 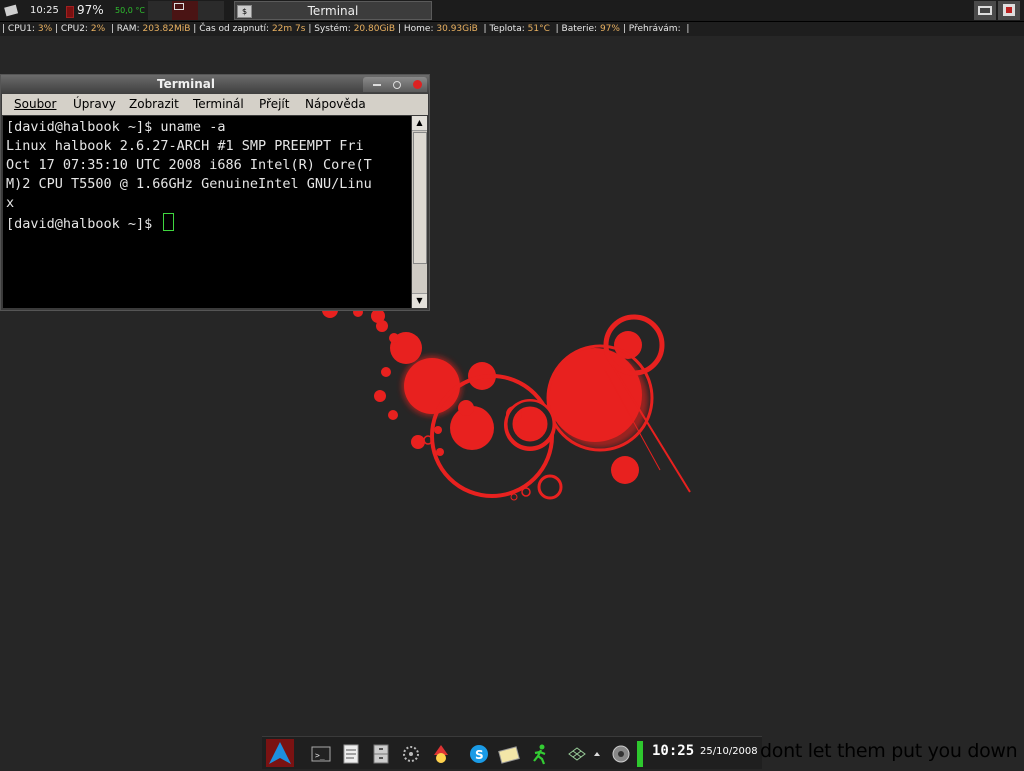 I want to click on wallpaper-slogan: dont let them put you down, so click(x=889, y=751).